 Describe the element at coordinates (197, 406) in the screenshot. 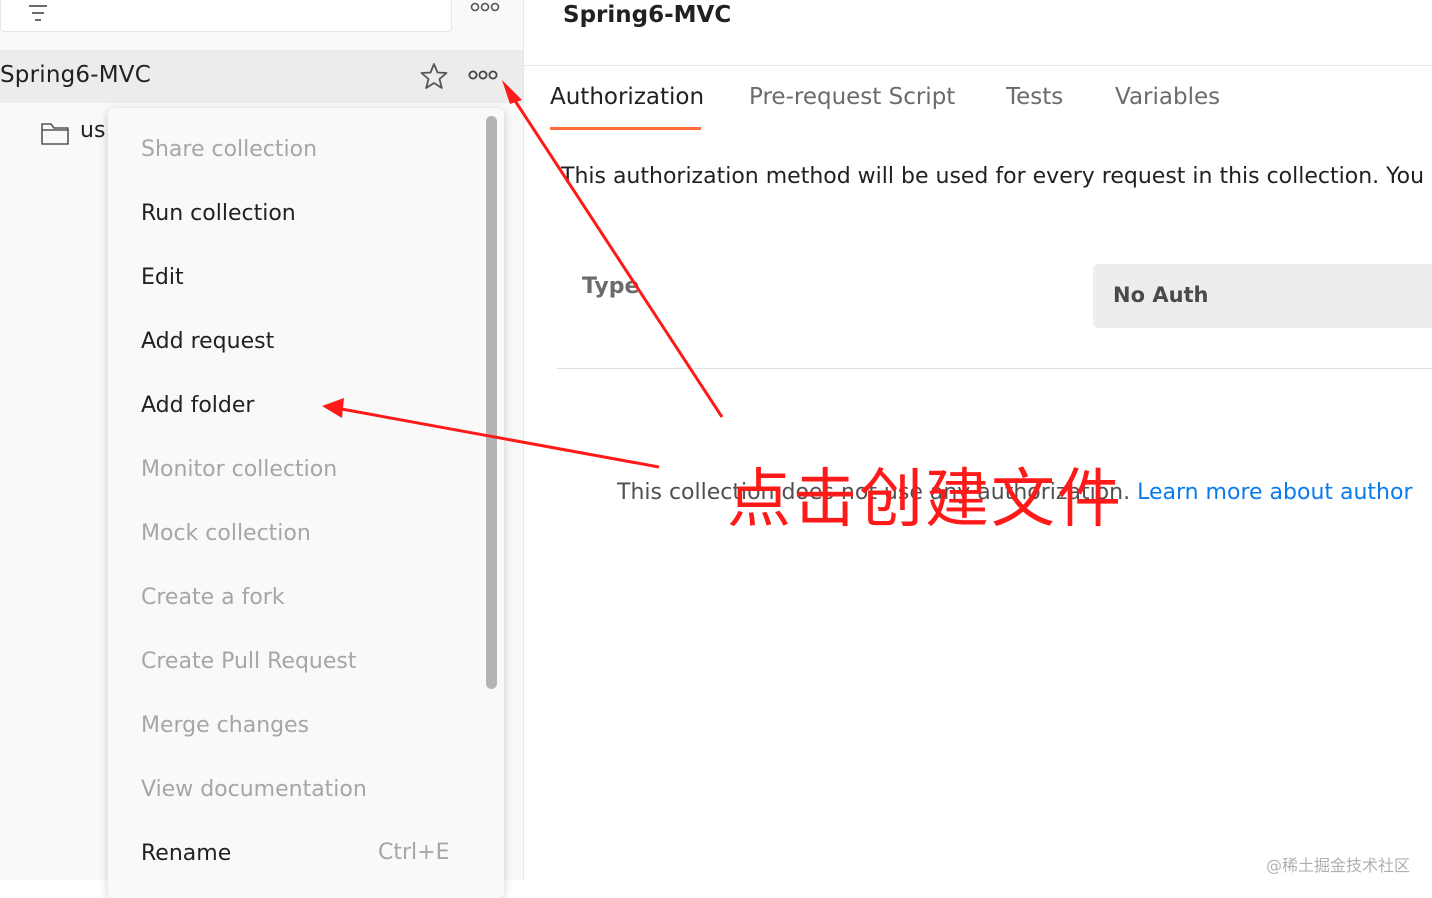

I see `menu-item-add-folder: Add folder` at that location.